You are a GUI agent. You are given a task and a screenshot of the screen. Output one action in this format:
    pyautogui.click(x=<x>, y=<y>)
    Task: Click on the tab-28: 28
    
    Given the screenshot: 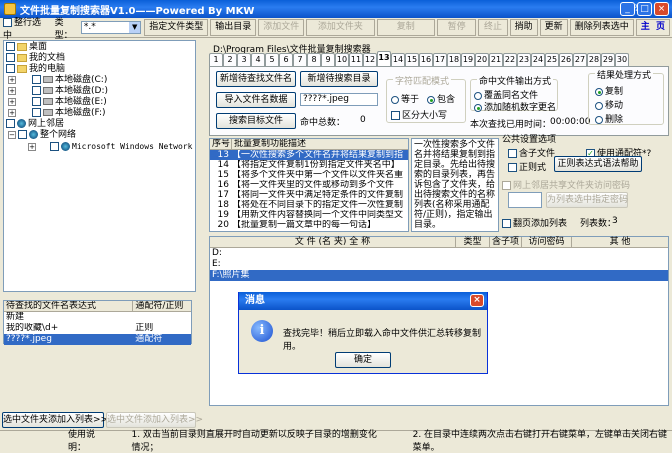 What is the action you would take?
    pyautogui.click(x=594, y=59)
    